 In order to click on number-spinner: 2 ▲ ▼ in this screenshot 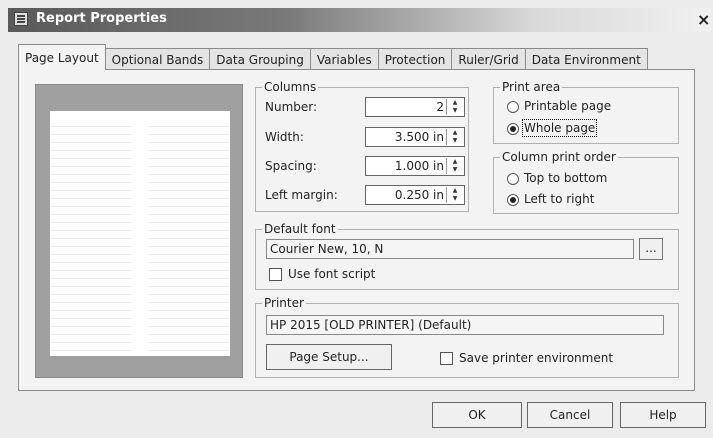, I will do `click(415, 107)`.